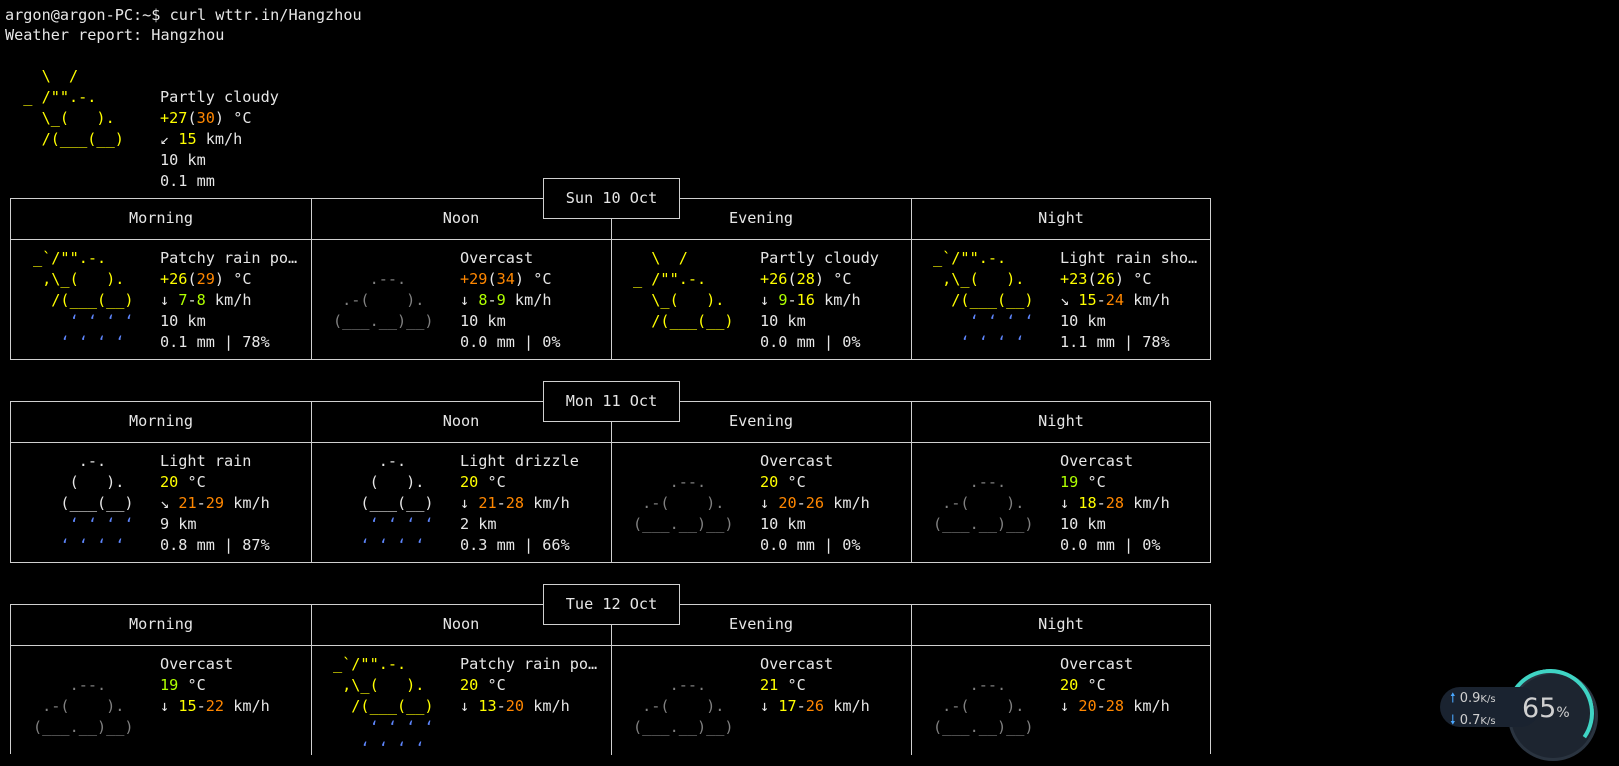 The width and height of the screenshot is (1619, 766). I want to click on forecast-details: Overcast 19 °C ↓ 15-22 km/h, so click(215, 685).